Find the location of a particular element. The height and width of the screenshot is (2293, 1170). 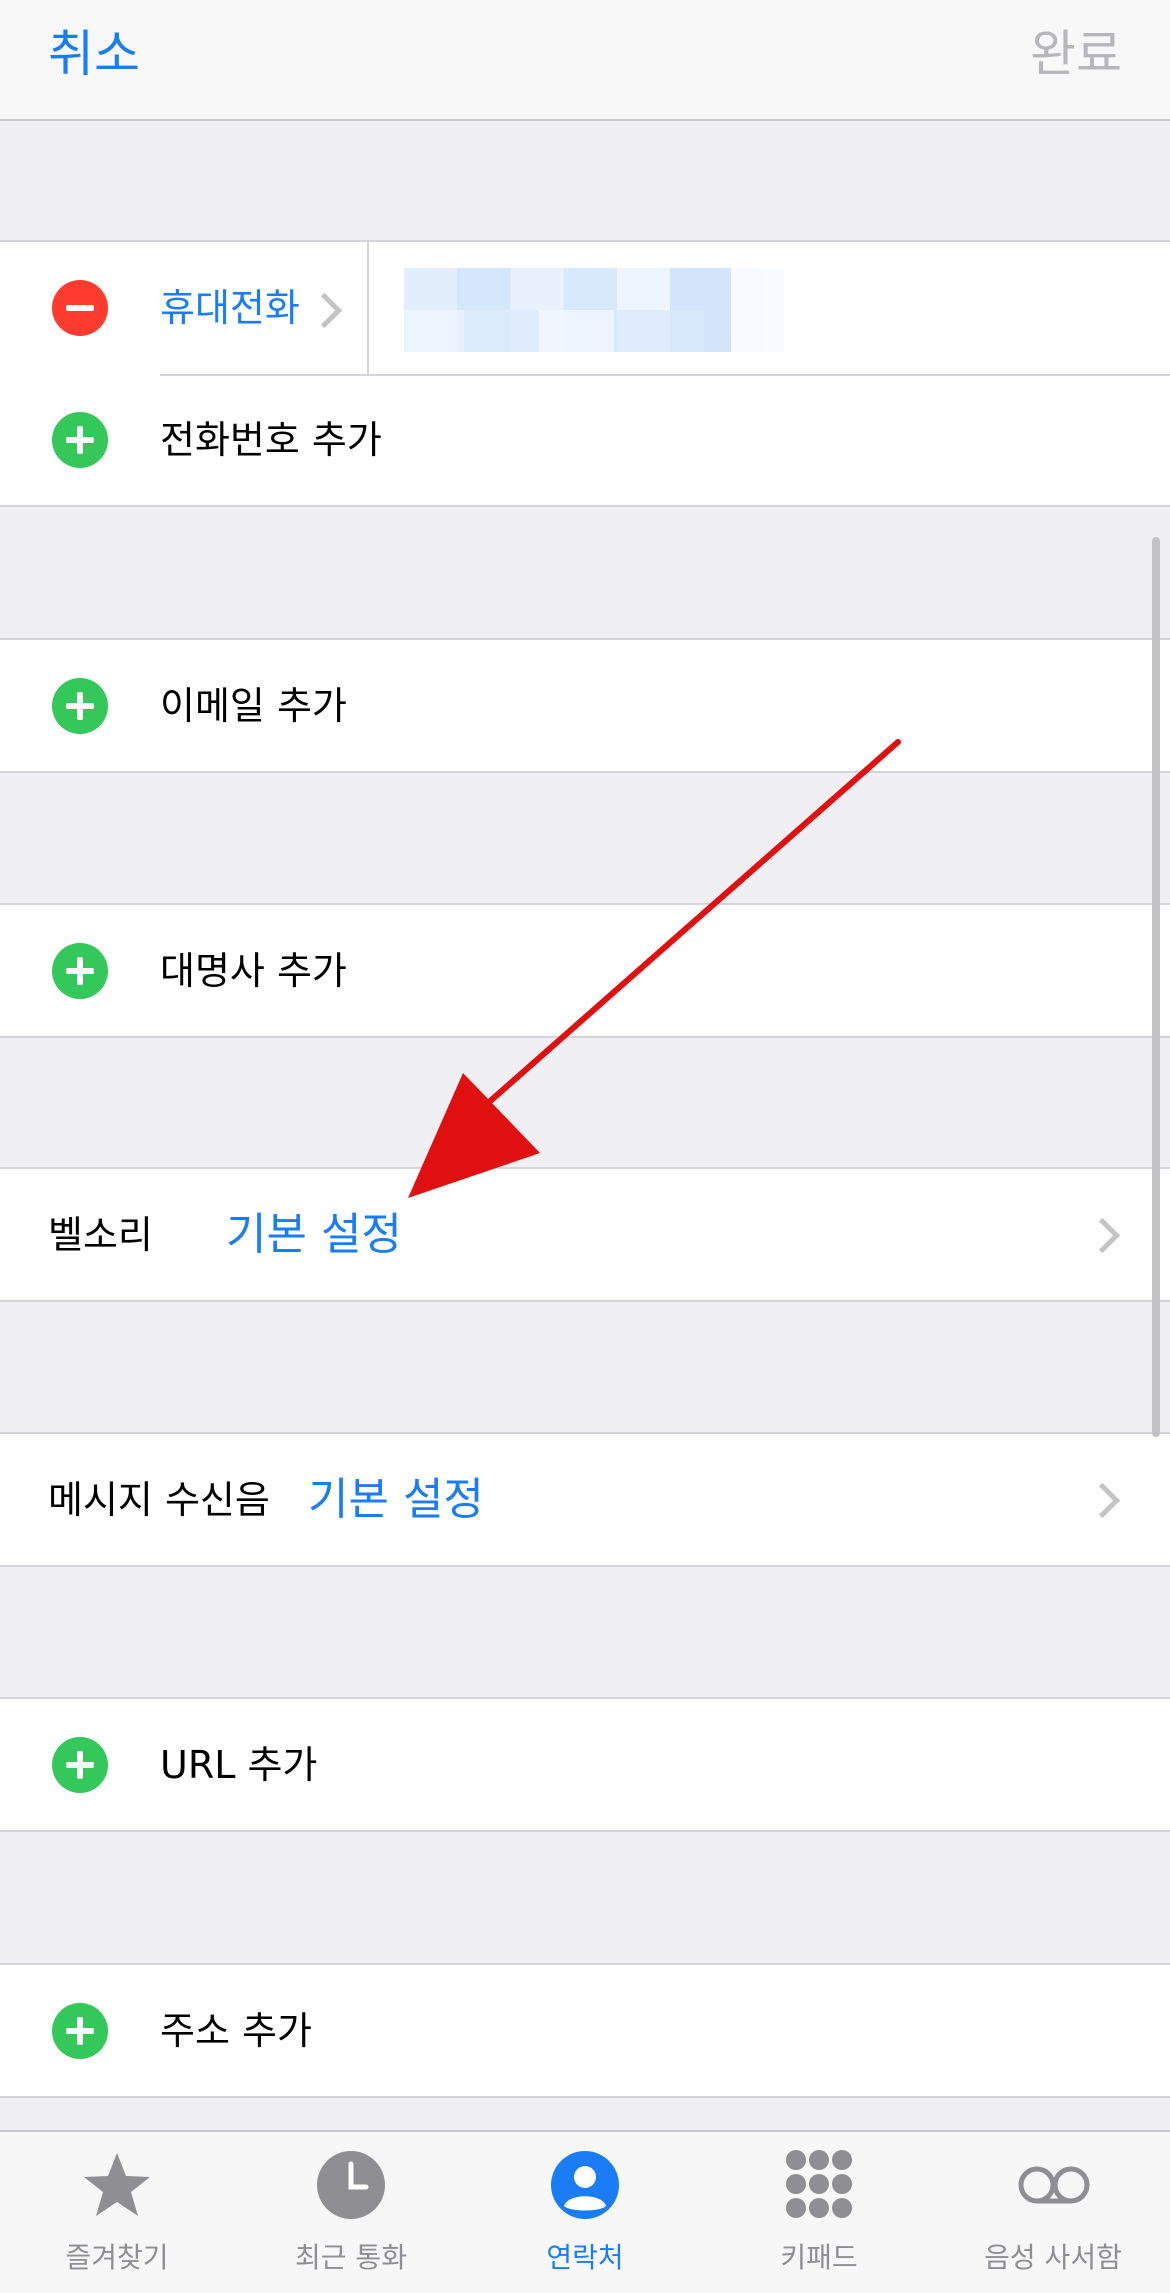

tab-recents: 최근 통화 is located at coordinates (351, 2212).